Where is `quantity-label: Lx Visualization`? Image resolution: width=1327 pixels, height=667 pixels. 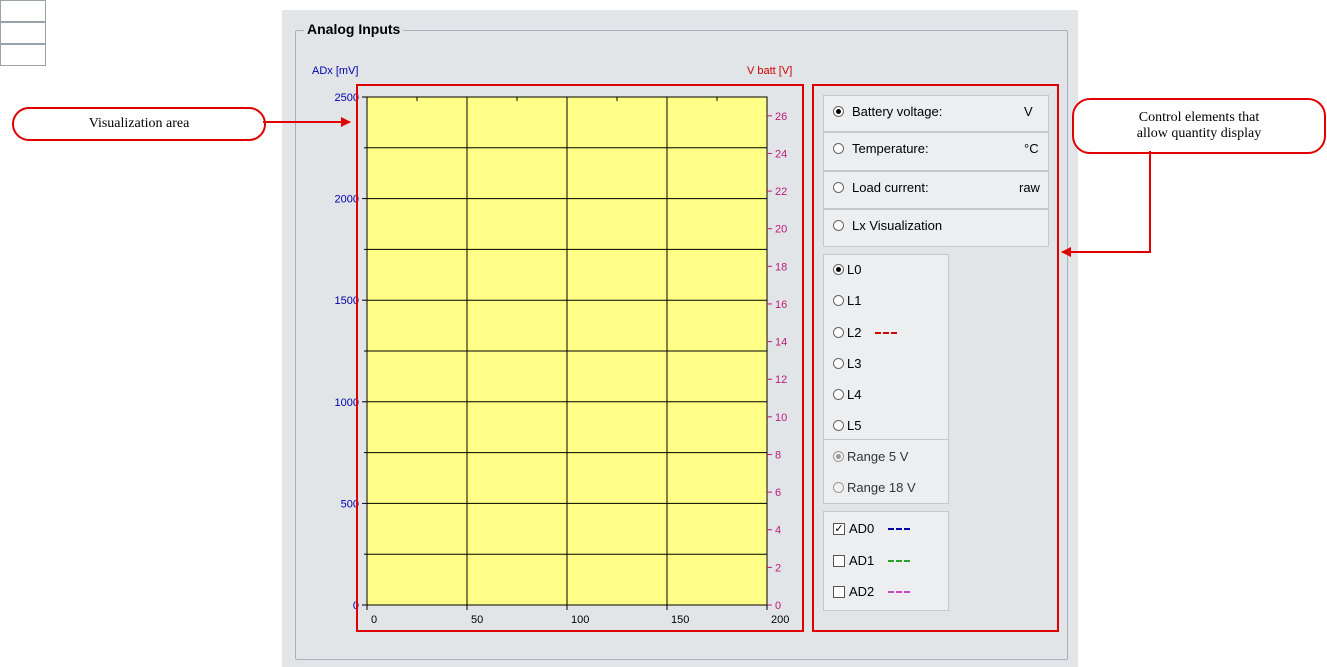
quantity-label: Lx Visualization is located at coordinates (897, 225).